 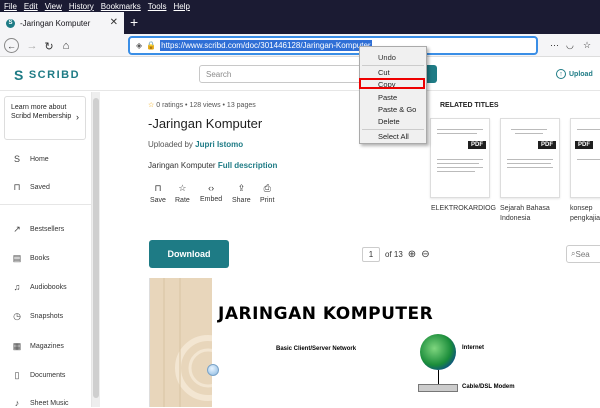 I want to click on globe-icon, so click(x=438, y=352).